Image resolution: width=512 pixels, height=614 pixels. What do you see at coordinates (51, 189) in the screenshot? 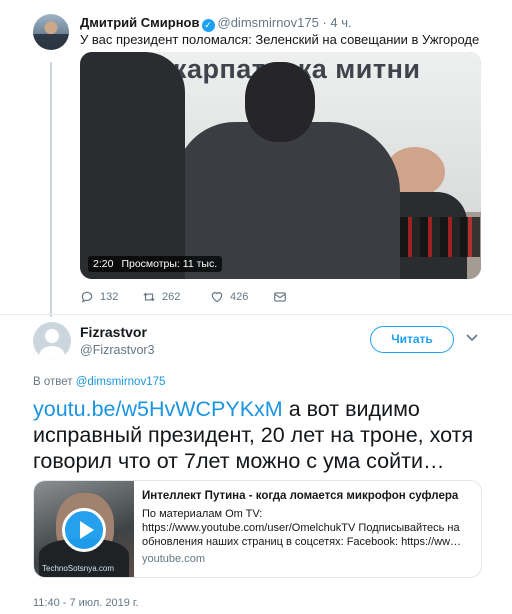
I see `thread-line` at bounding box center [51, 189].